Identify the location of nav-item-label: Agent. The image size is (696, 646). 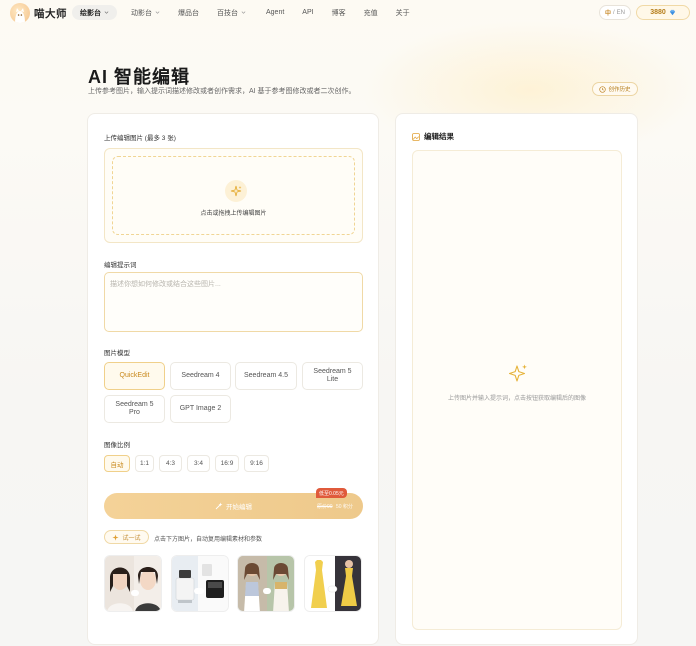
(275, 12).